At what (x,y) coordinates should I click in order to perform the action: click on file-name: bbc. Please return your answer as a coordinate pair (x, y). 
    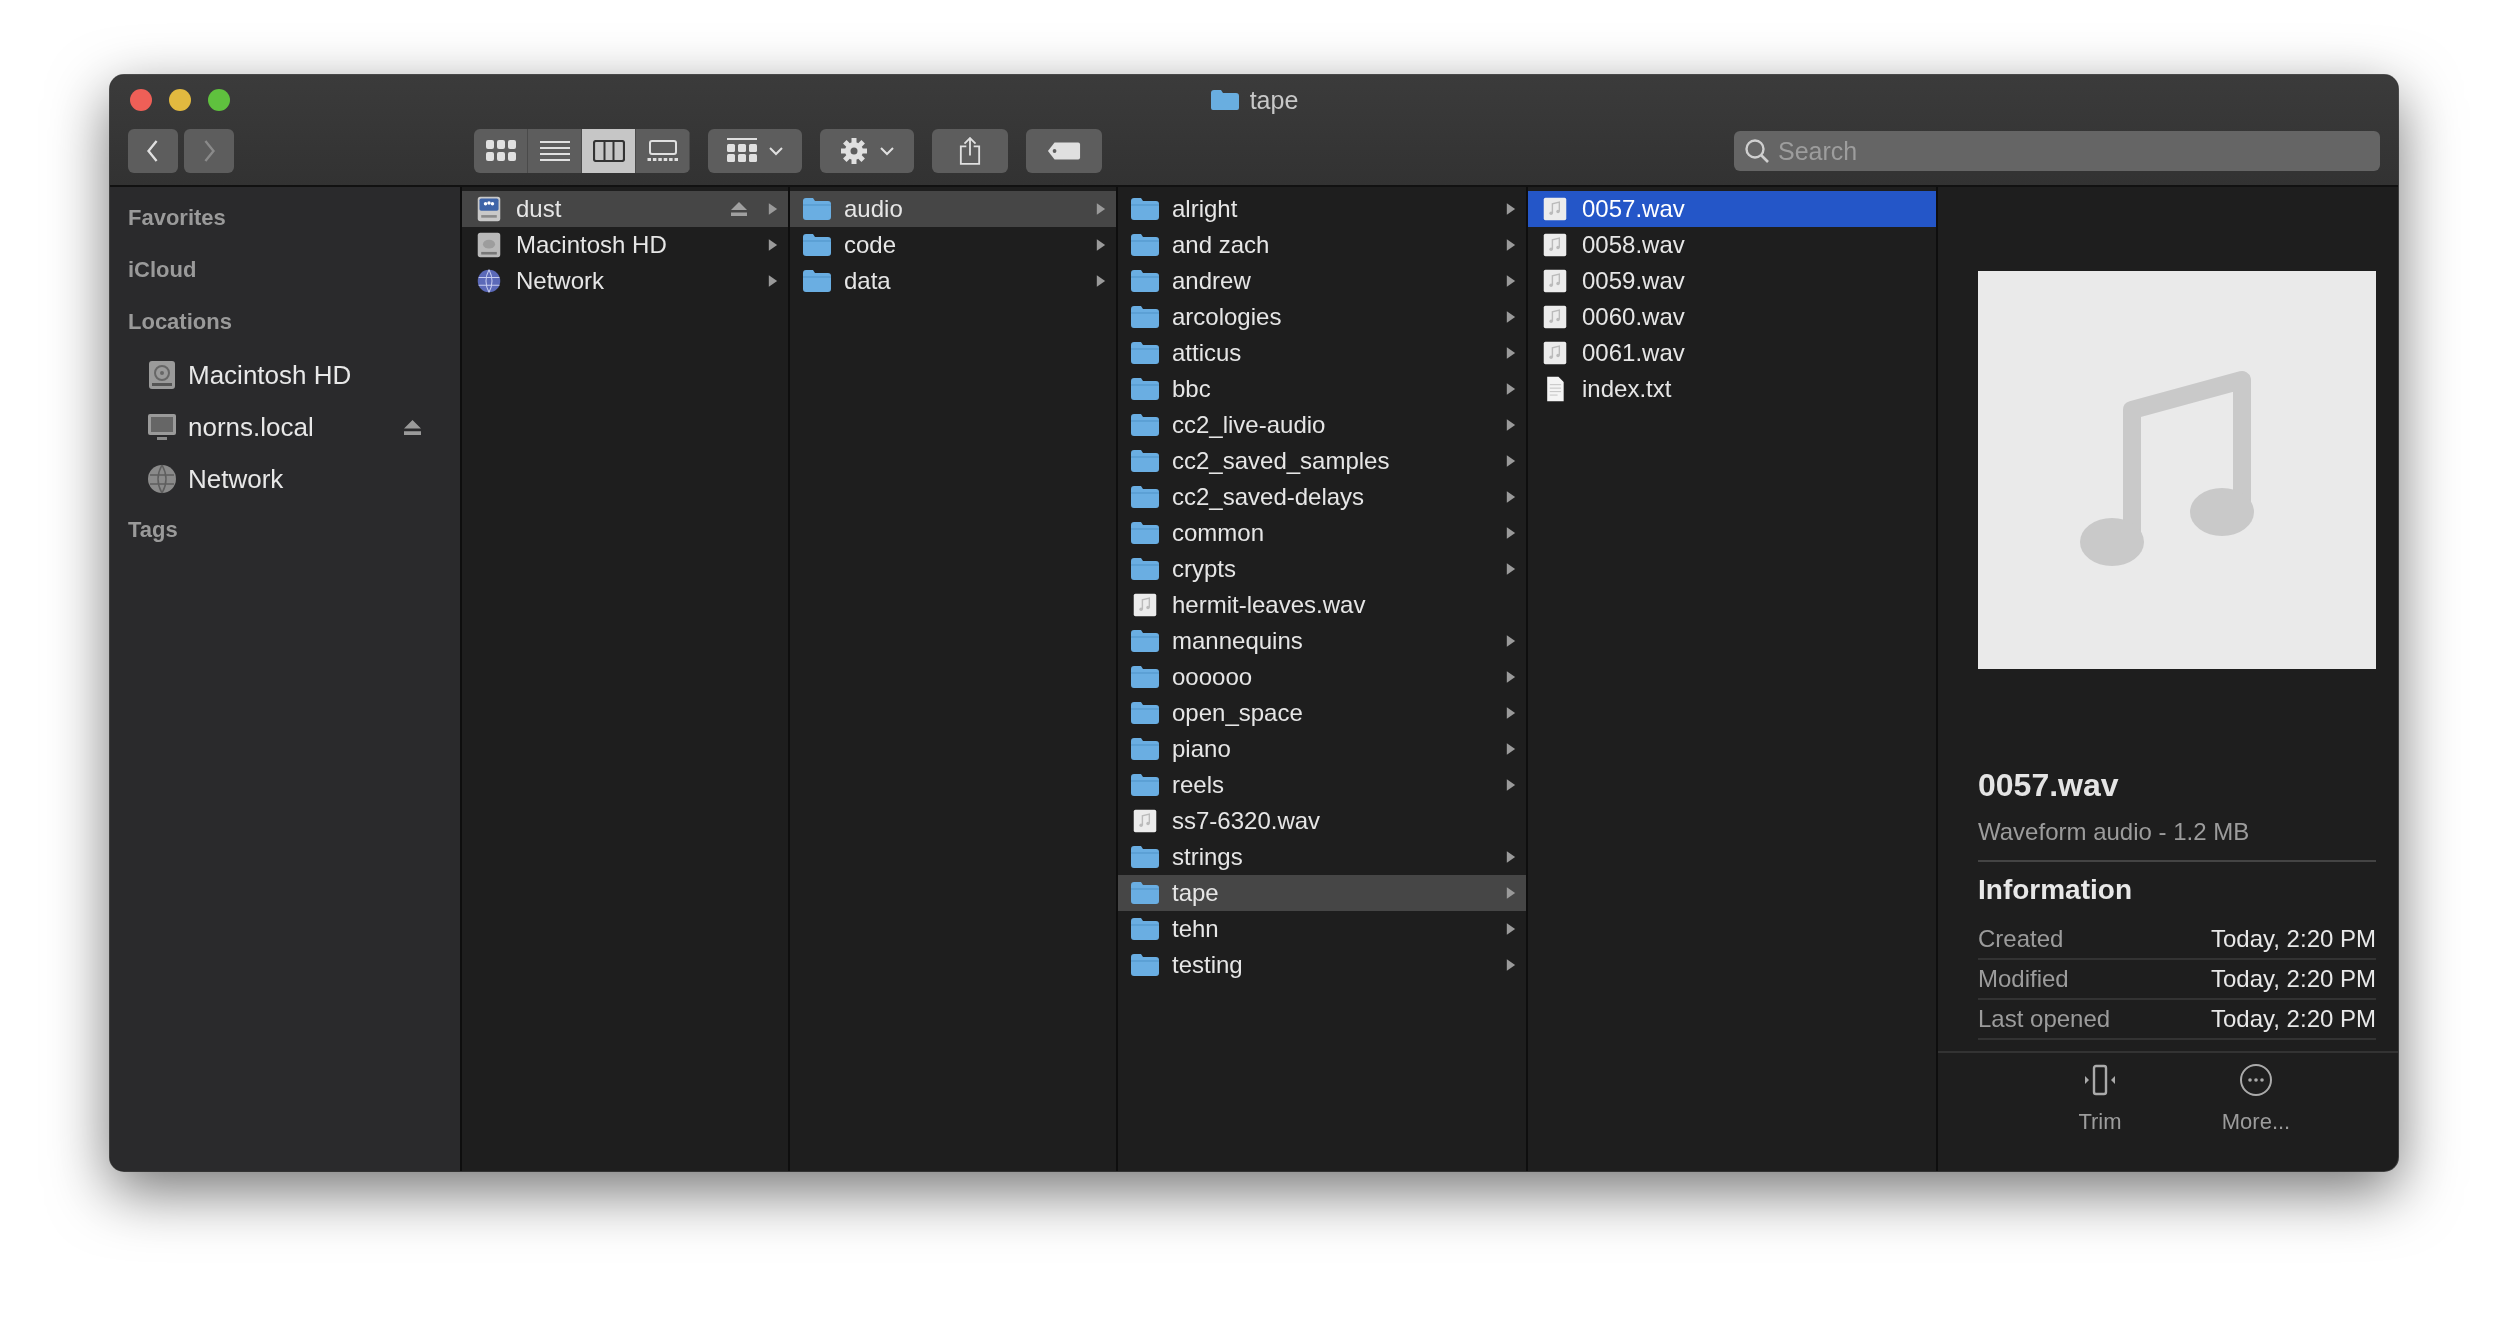
    Looking at the image, I should click on (1192, 389).